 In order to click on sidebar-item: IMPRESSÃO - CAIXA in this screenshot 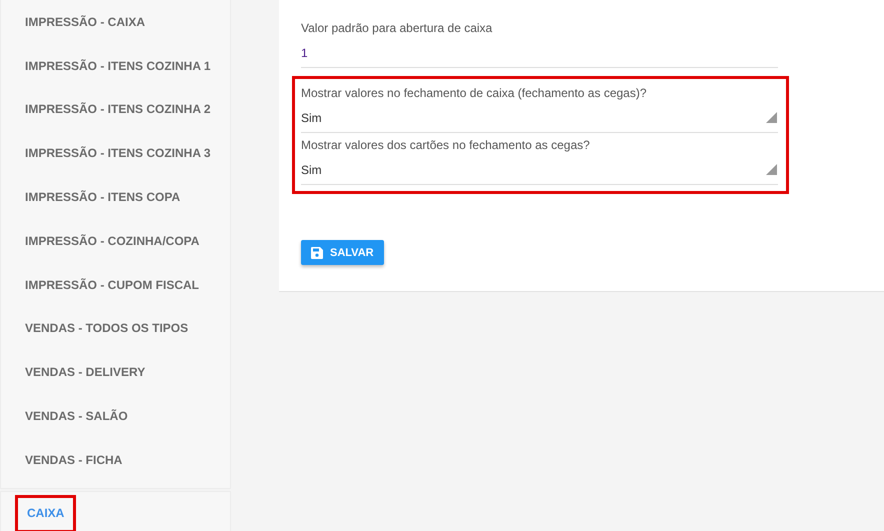, I will do `click(85, 21)`.